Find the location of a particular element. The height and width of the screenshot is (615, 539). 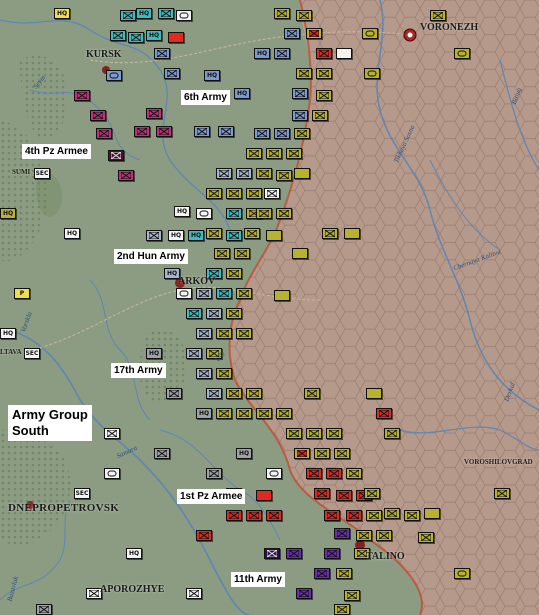

unit-counter: P is located at coordinates (22, 293).